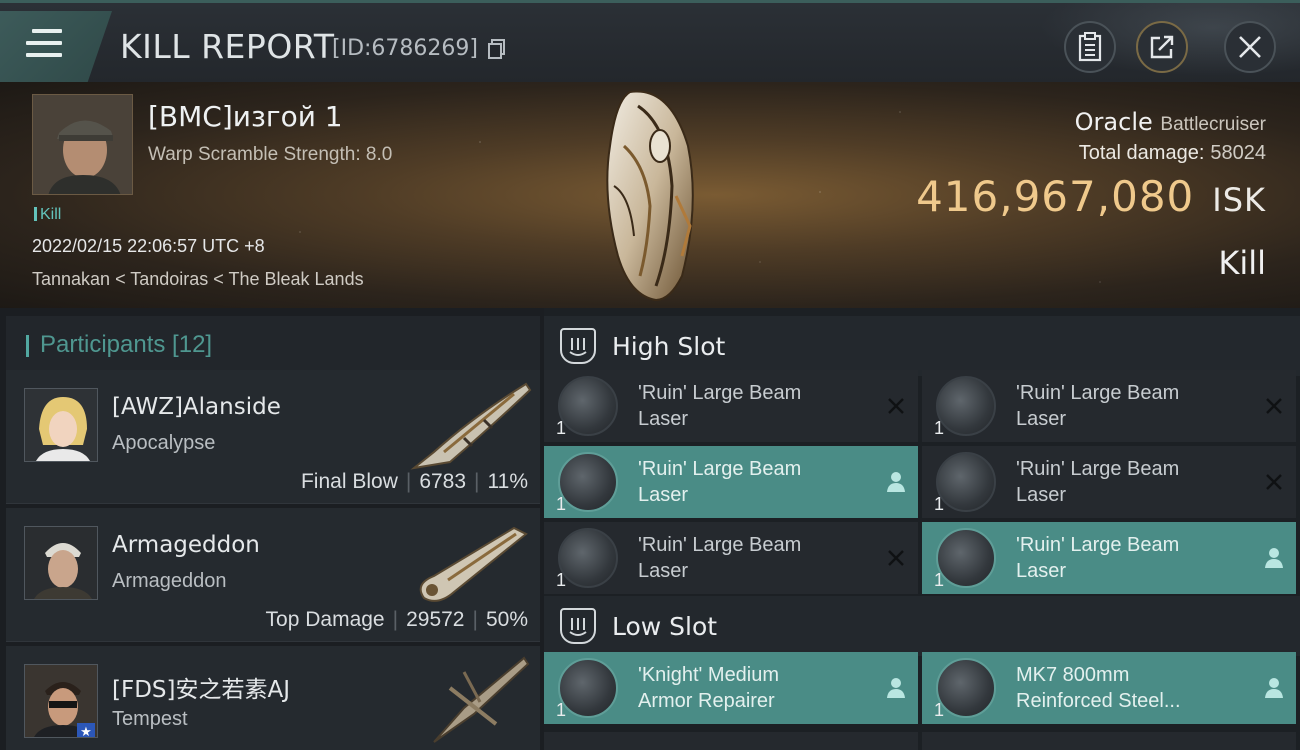  What do you see at coordinates (669, 346) in the screenshot?
I see `high-slot-label: High Slot` at bounding box center [669, 346].